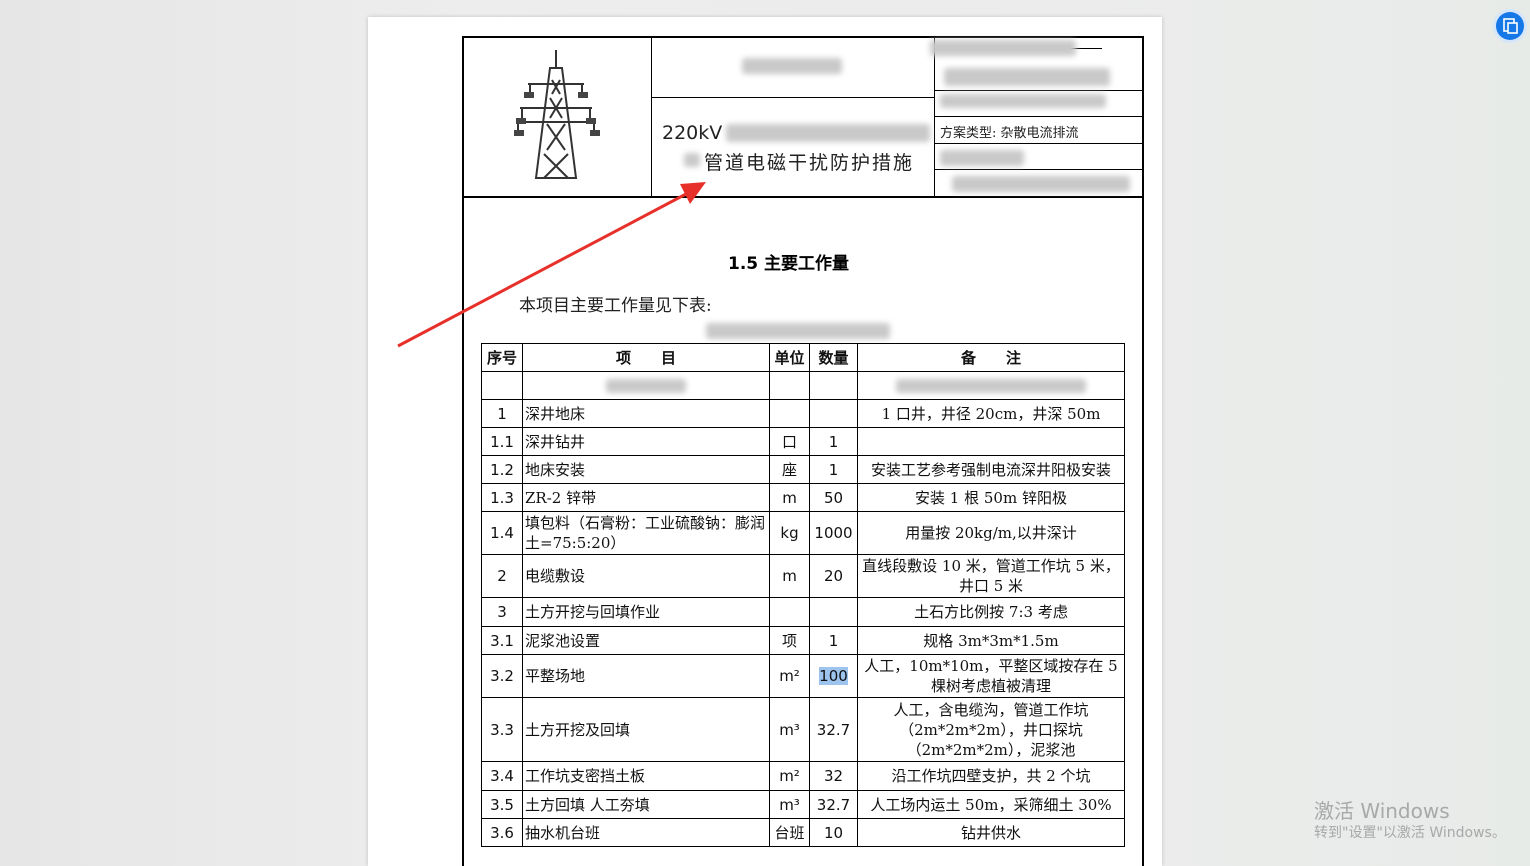 The height and width of the screenshot is (866, 1530). I want to click on table-row: 3.6 抽水机台班 台班 10 钻井供水, so click(803, 832).